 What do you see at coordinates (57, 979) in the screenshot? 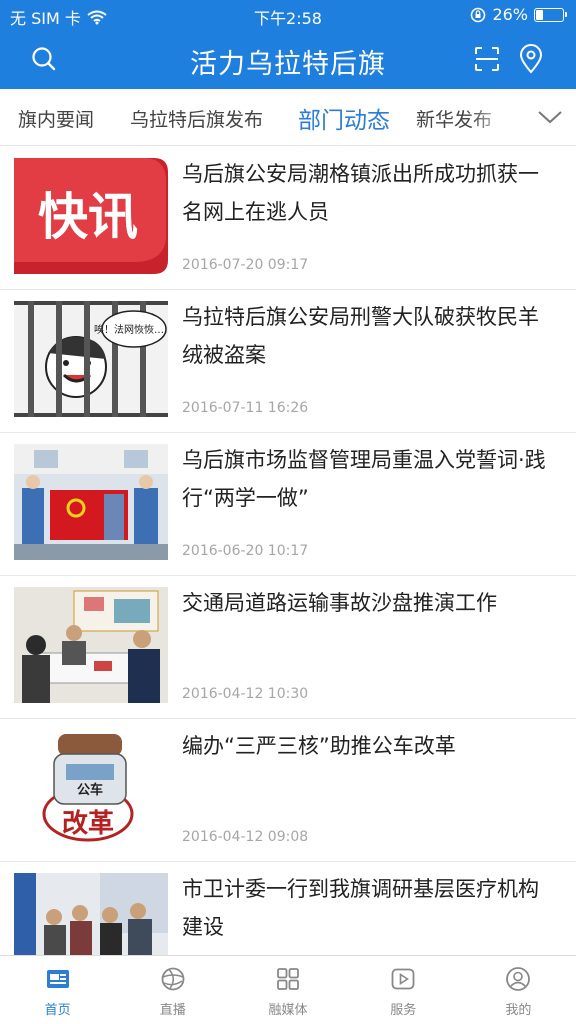
I see `home-news-icon` at bounding box center [57, 979].